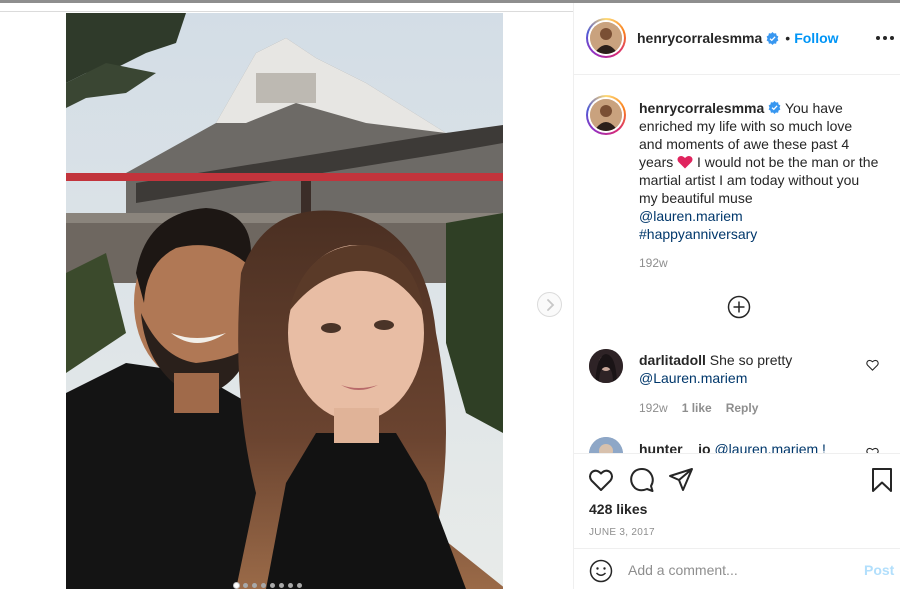 This screenshot has width=900, height=589. Describe the element at coordinates (742, 408) in the screenshot. I see `reply-button: Reply` at that location.